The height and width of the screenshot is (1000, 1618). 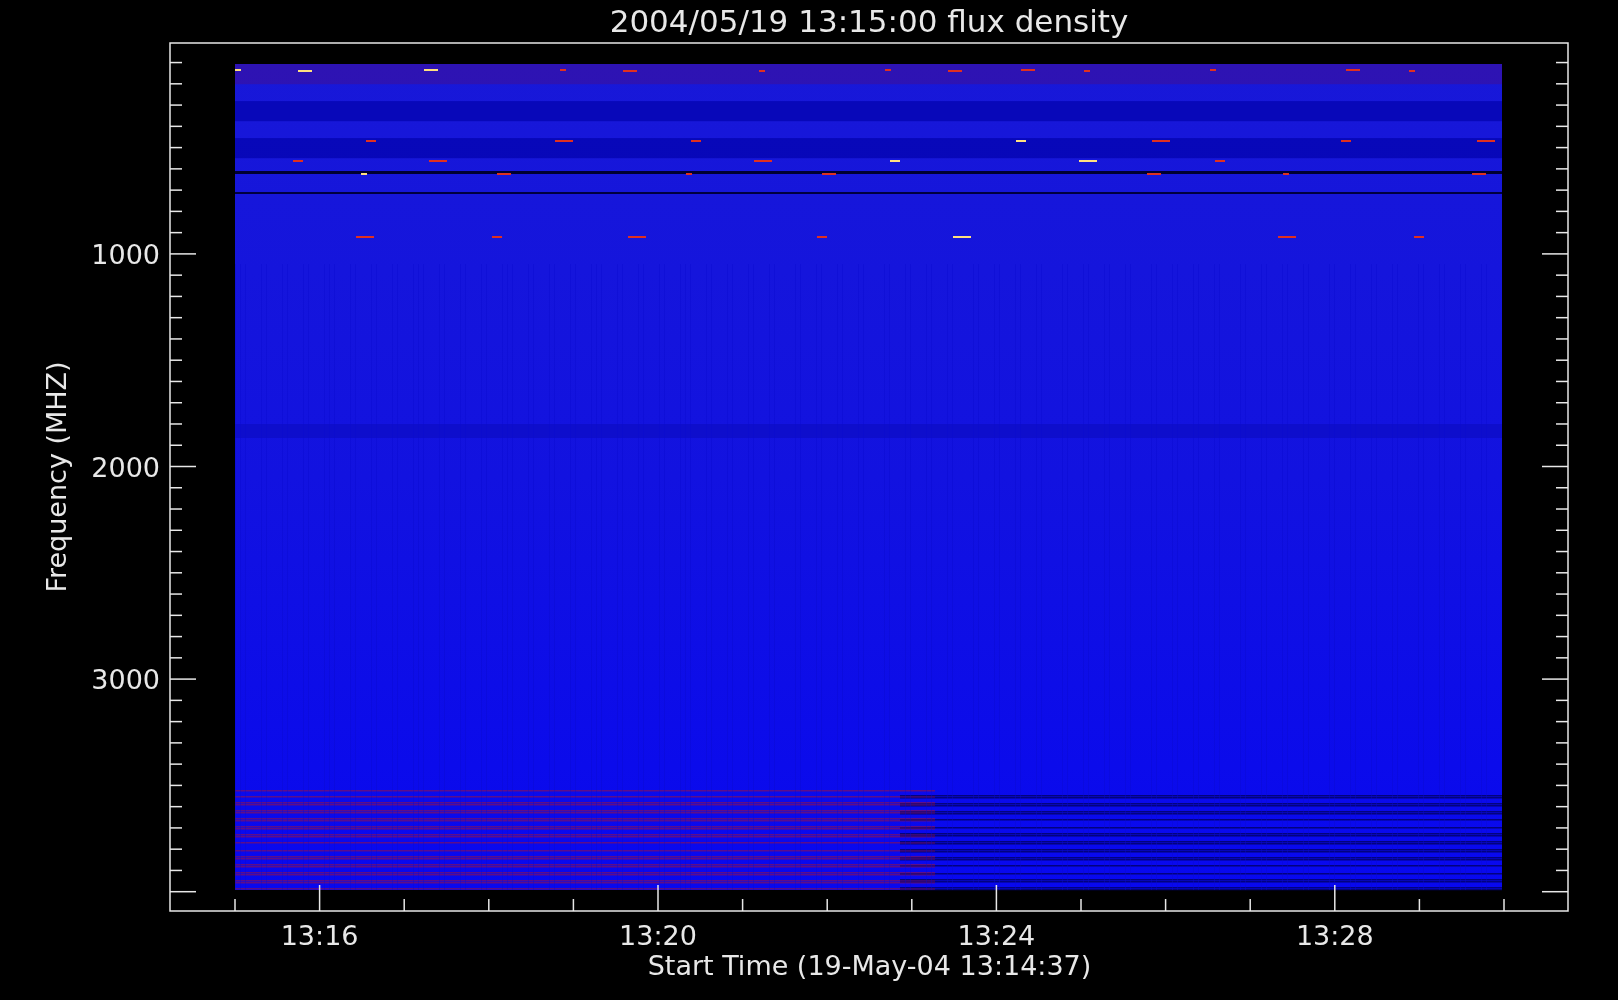 What do you see at coordinates (869, 965) in the screenshot?
I see `x-axis-label: Start Time (19-May-04 13:14:37)` at bounding box center [869, 965].